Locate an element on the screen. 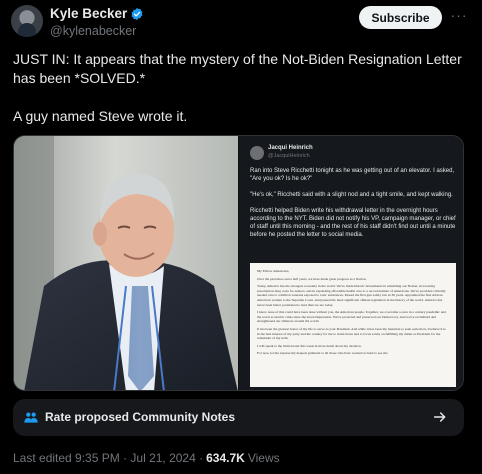  avatar is located at coordinates (27, 21).